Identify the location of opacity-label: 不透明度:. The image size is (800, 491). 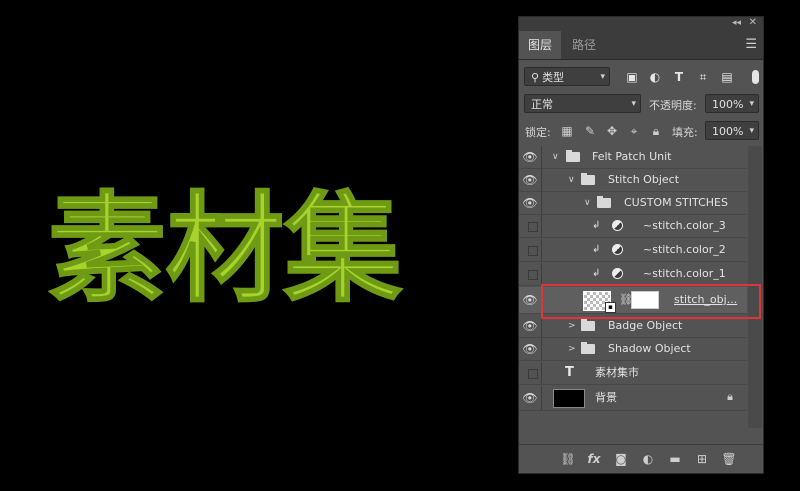
(673, 105).